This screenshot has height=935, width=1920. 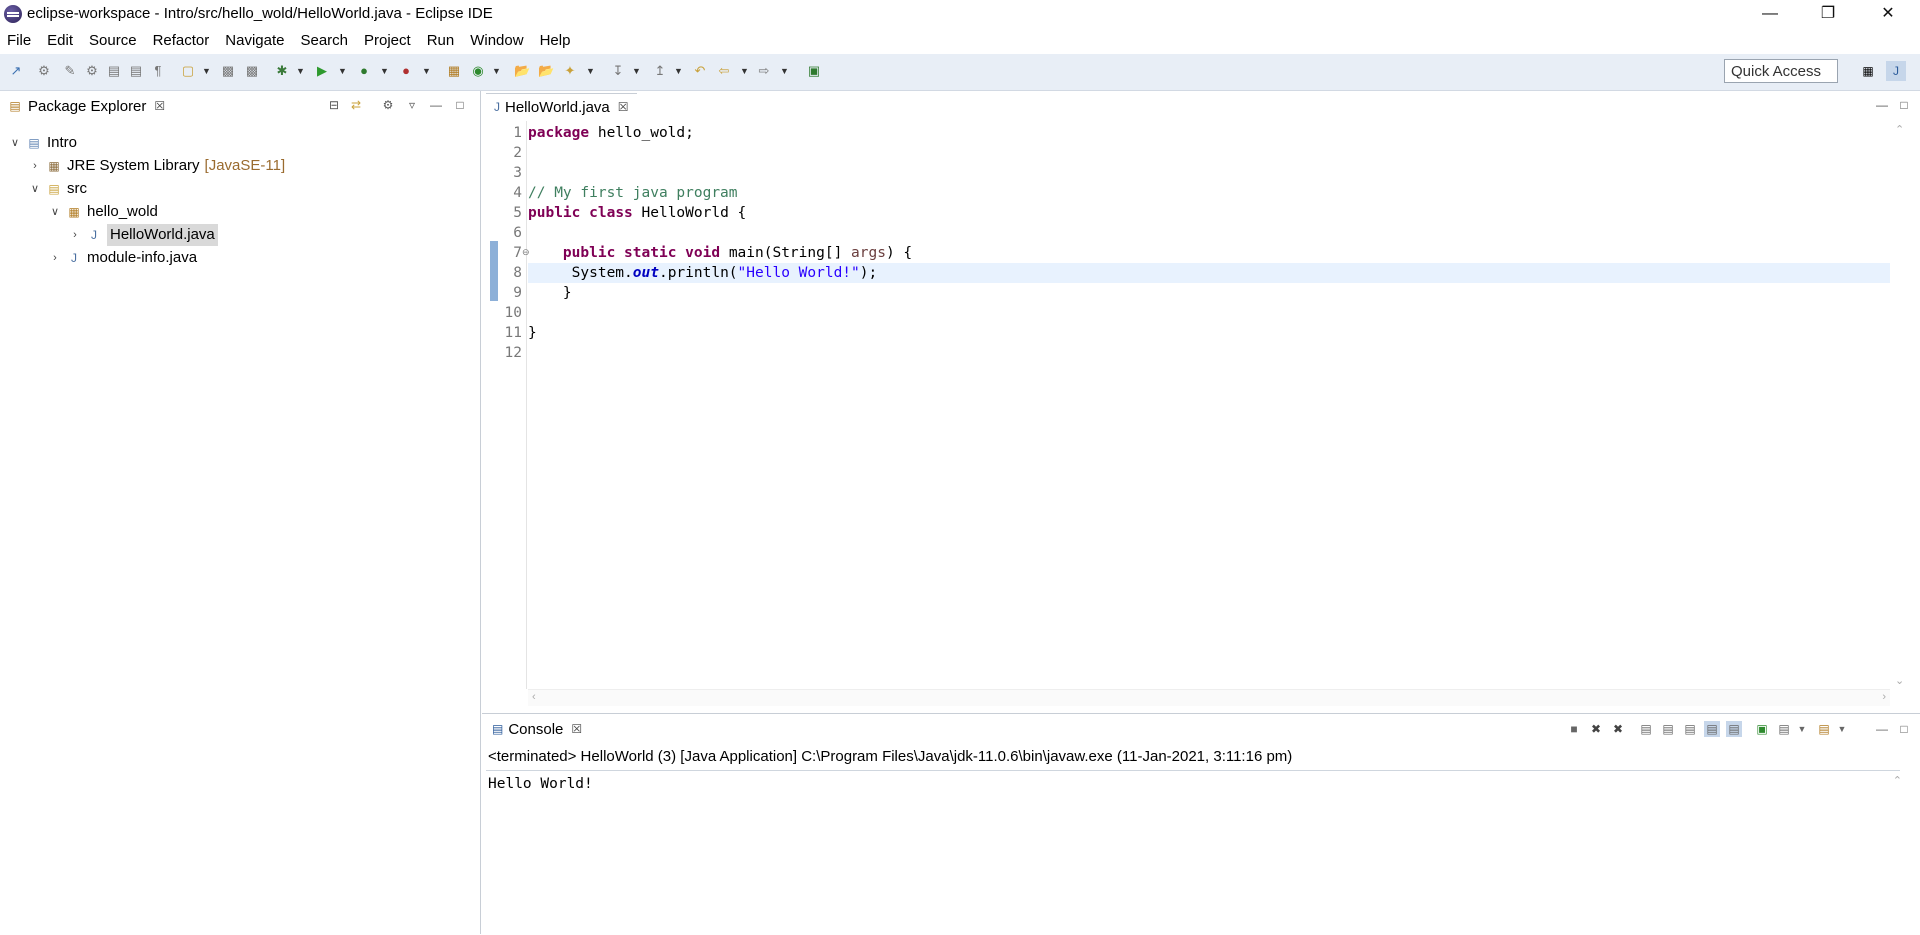 I want to click on show-on-stderr-icon: ▤, so click(x=1734, y=729).